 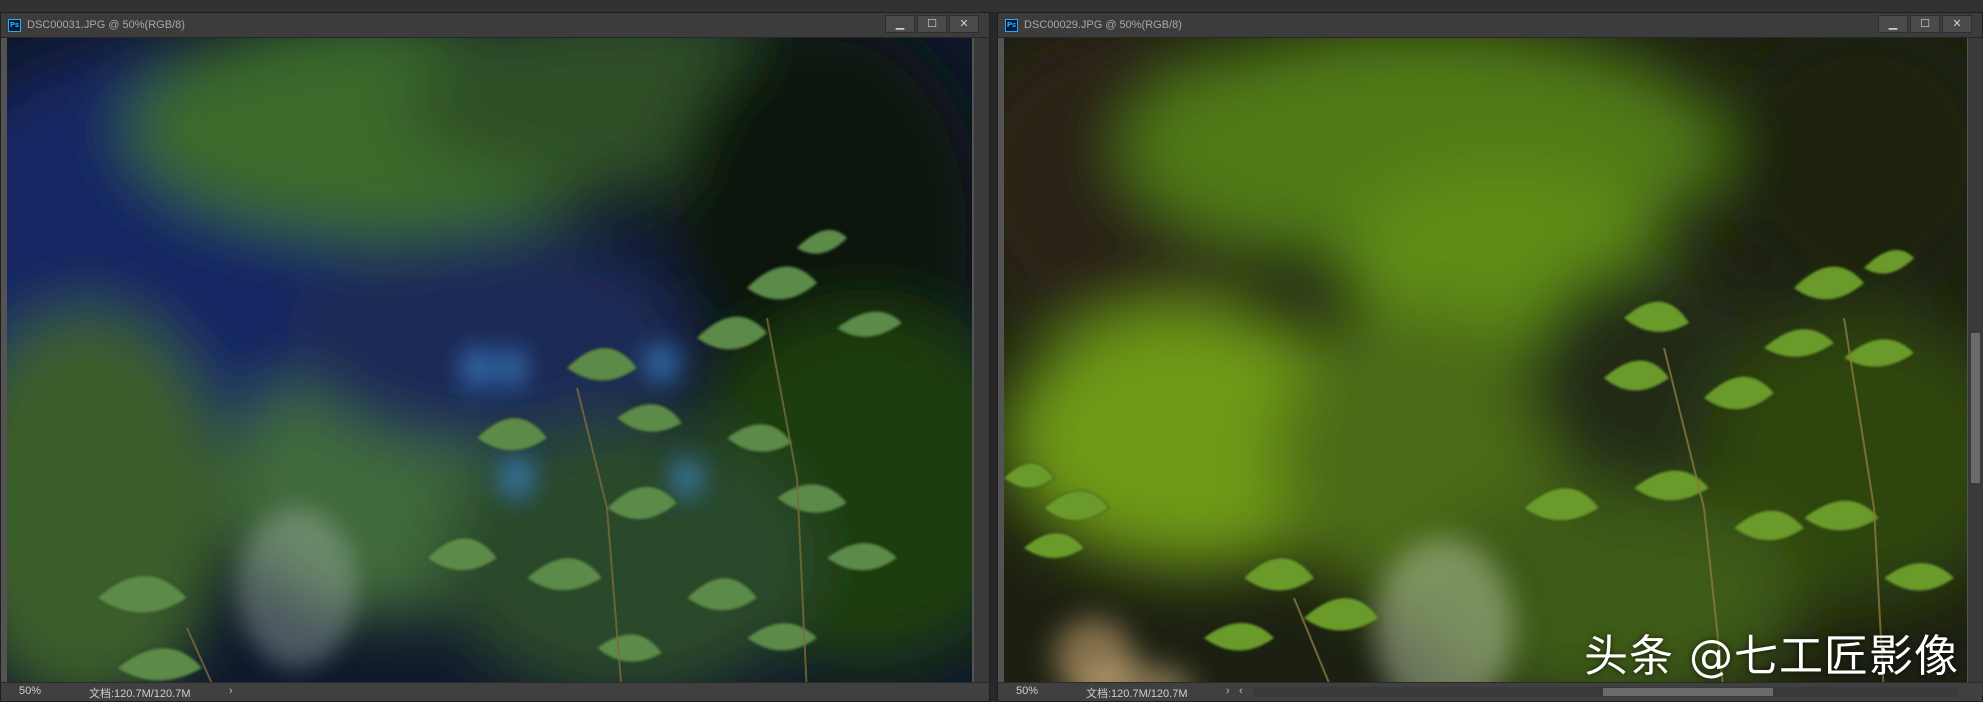 What do you see at coordinates (1975, 408) in the screenshot?
I see `vertical-scrollbar-thumb` at bounding box center [1975, 408].